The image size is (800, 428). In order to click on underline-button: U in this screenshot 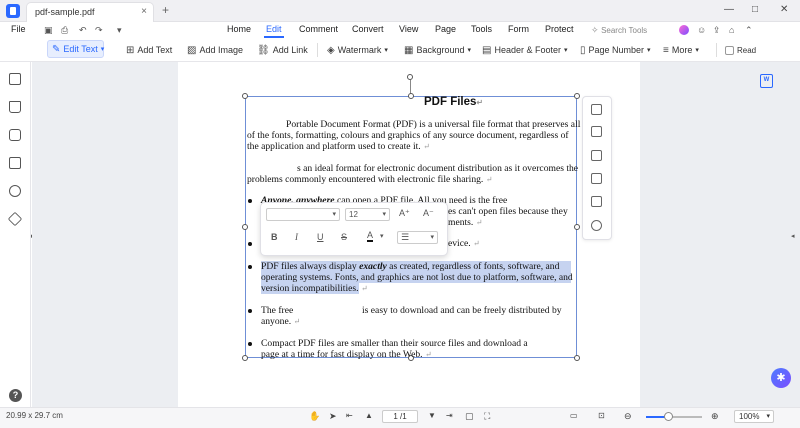, I will do `click(320, 237)`.